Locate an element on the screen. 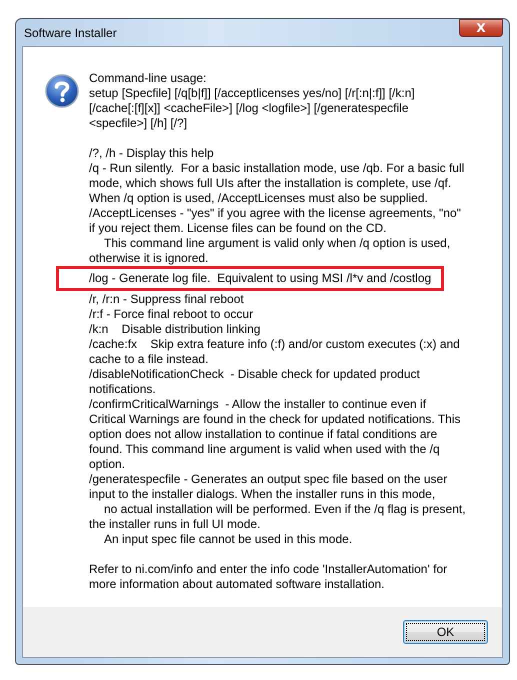 This screenshot has width=517, height=680. message-line: the installer runs in full UI mode. is located at coordinates (174, 524).